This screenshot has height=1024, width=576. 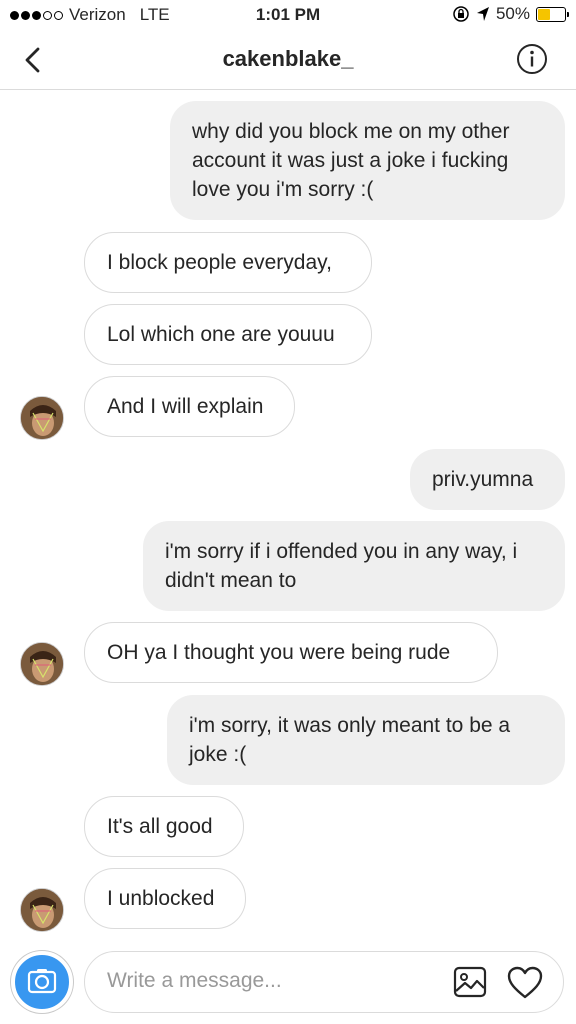 I want to click on conversation-title: cakenblake_, so click(x=288, y=59).